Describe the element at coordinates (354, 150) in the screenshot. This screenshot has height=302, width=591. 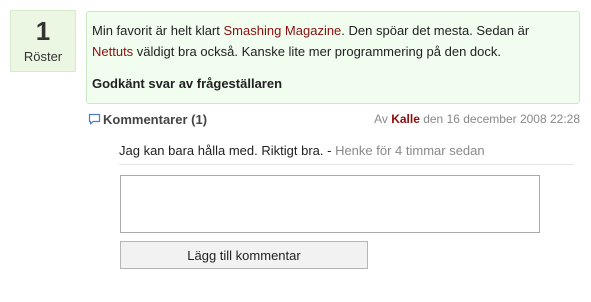
I see `comment-author-link: Henke` at that location.